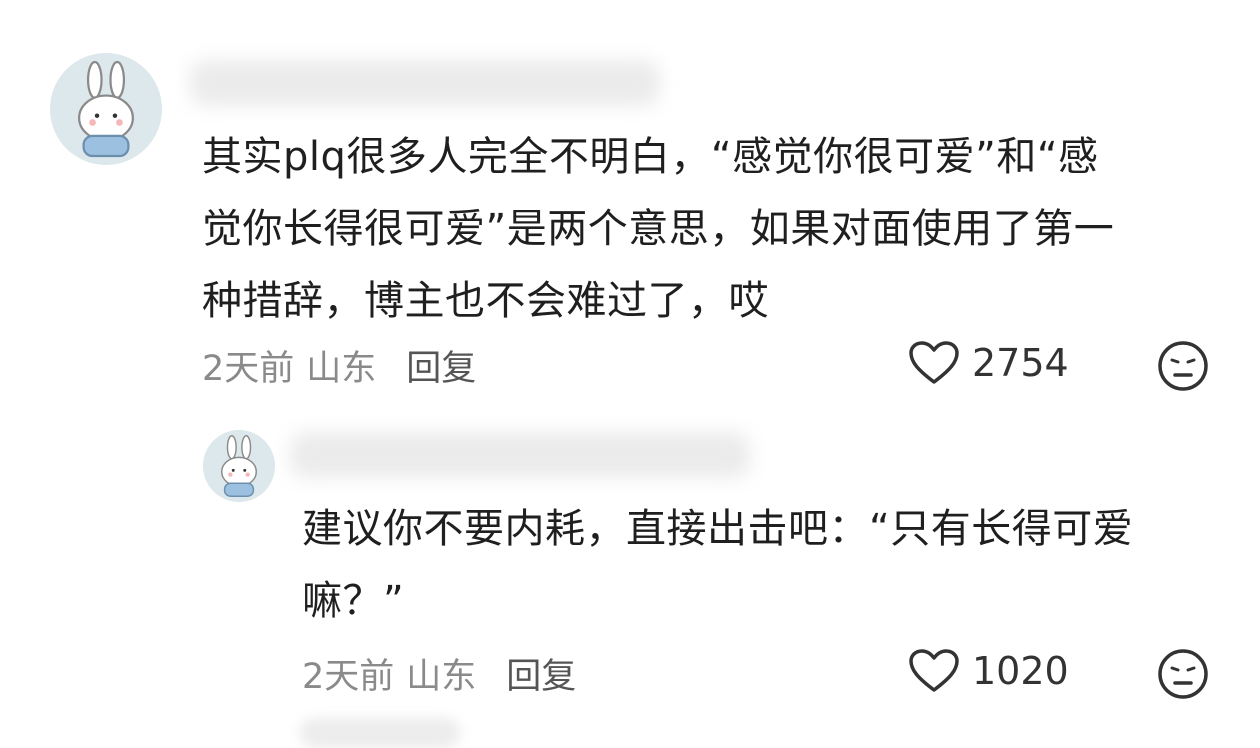 The height and width of the screenshot is (748, 1260). I want to click on like-button: 1020, so click(988, 671).